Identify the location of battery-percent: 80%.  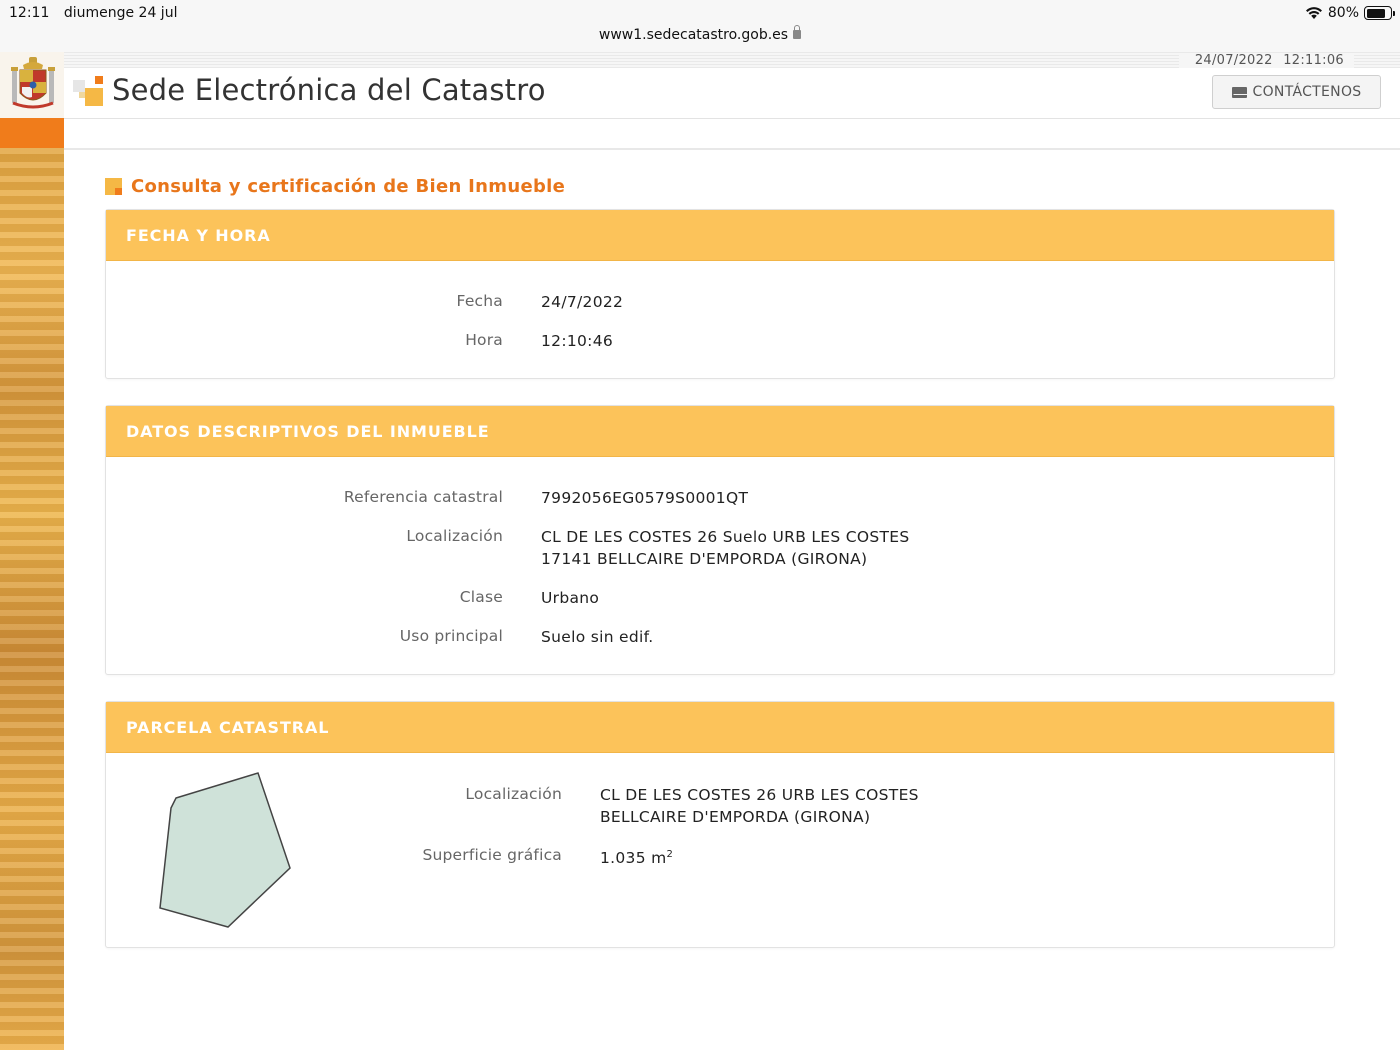
(1343, 13).